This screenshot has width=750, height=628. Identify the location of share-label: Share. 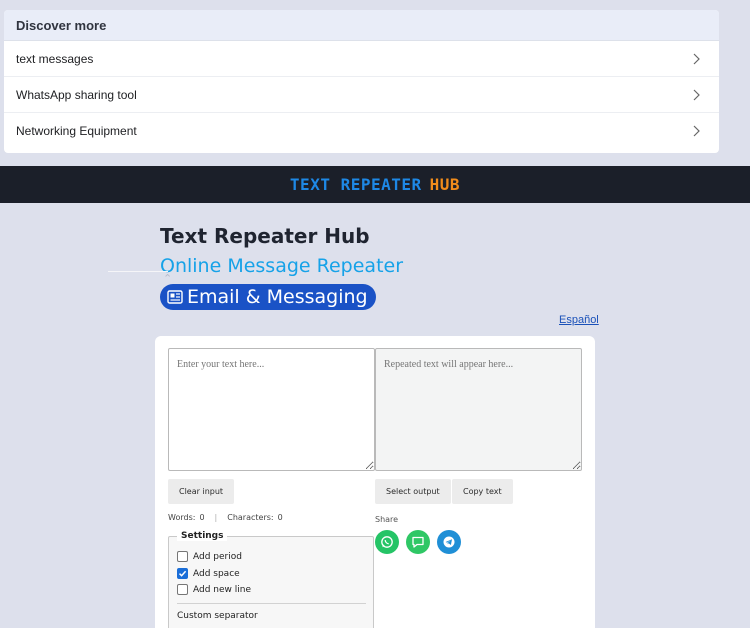
(387, 519).